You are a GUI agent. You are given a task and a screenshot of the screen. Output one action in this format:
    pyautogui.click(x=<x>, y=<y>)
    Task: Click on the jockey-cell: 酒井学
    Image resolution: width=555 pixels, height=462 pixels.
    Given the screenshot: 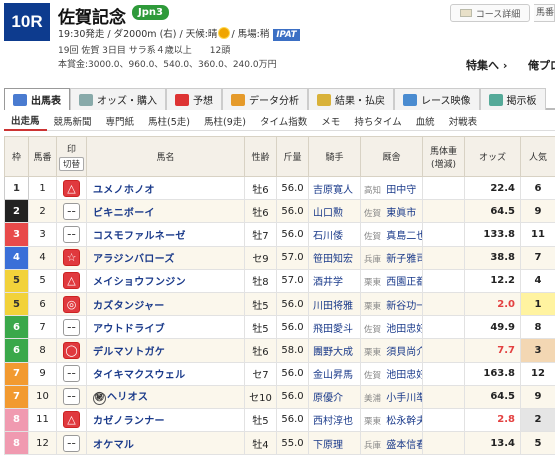 What is the action you would take?
    pyautogui.click(x=334, y=280)
    